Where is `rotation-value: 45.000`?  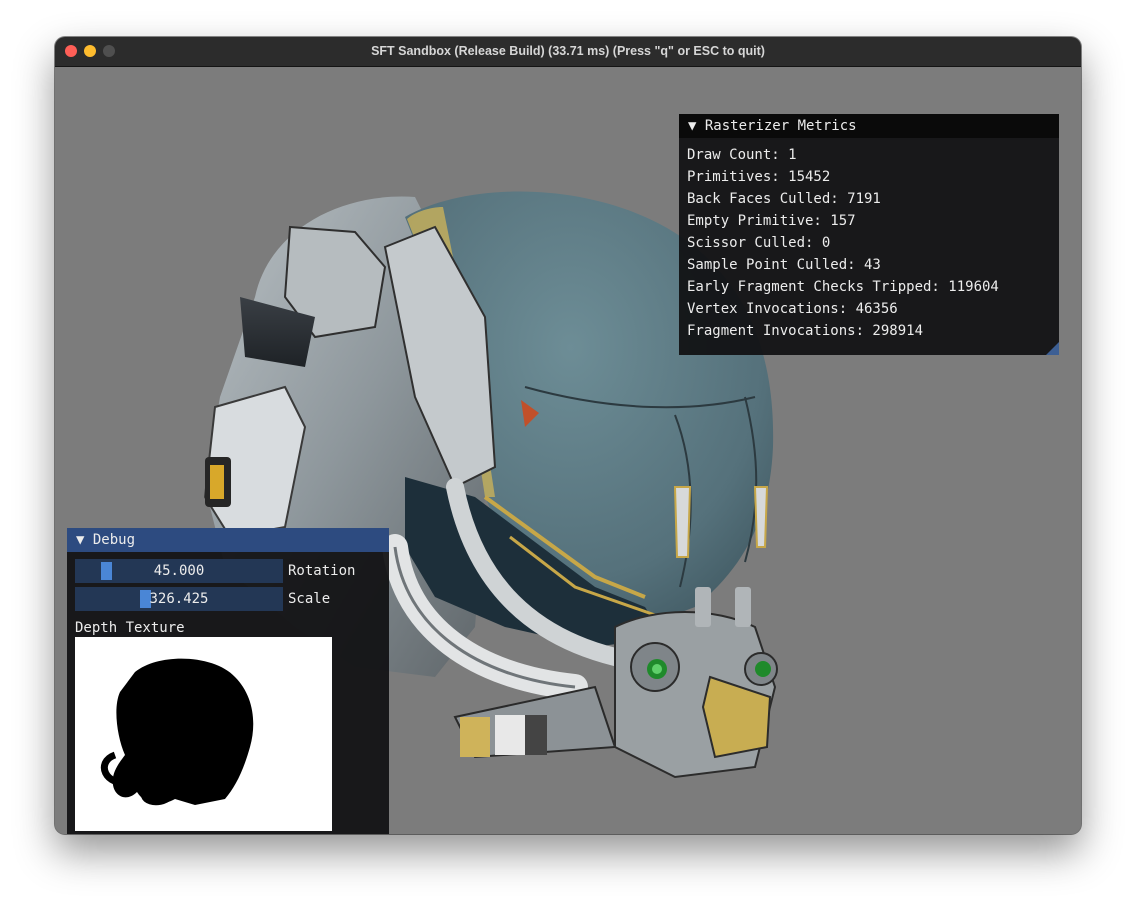 rotation-value: 45.000 is located at coordinates (179, 571).